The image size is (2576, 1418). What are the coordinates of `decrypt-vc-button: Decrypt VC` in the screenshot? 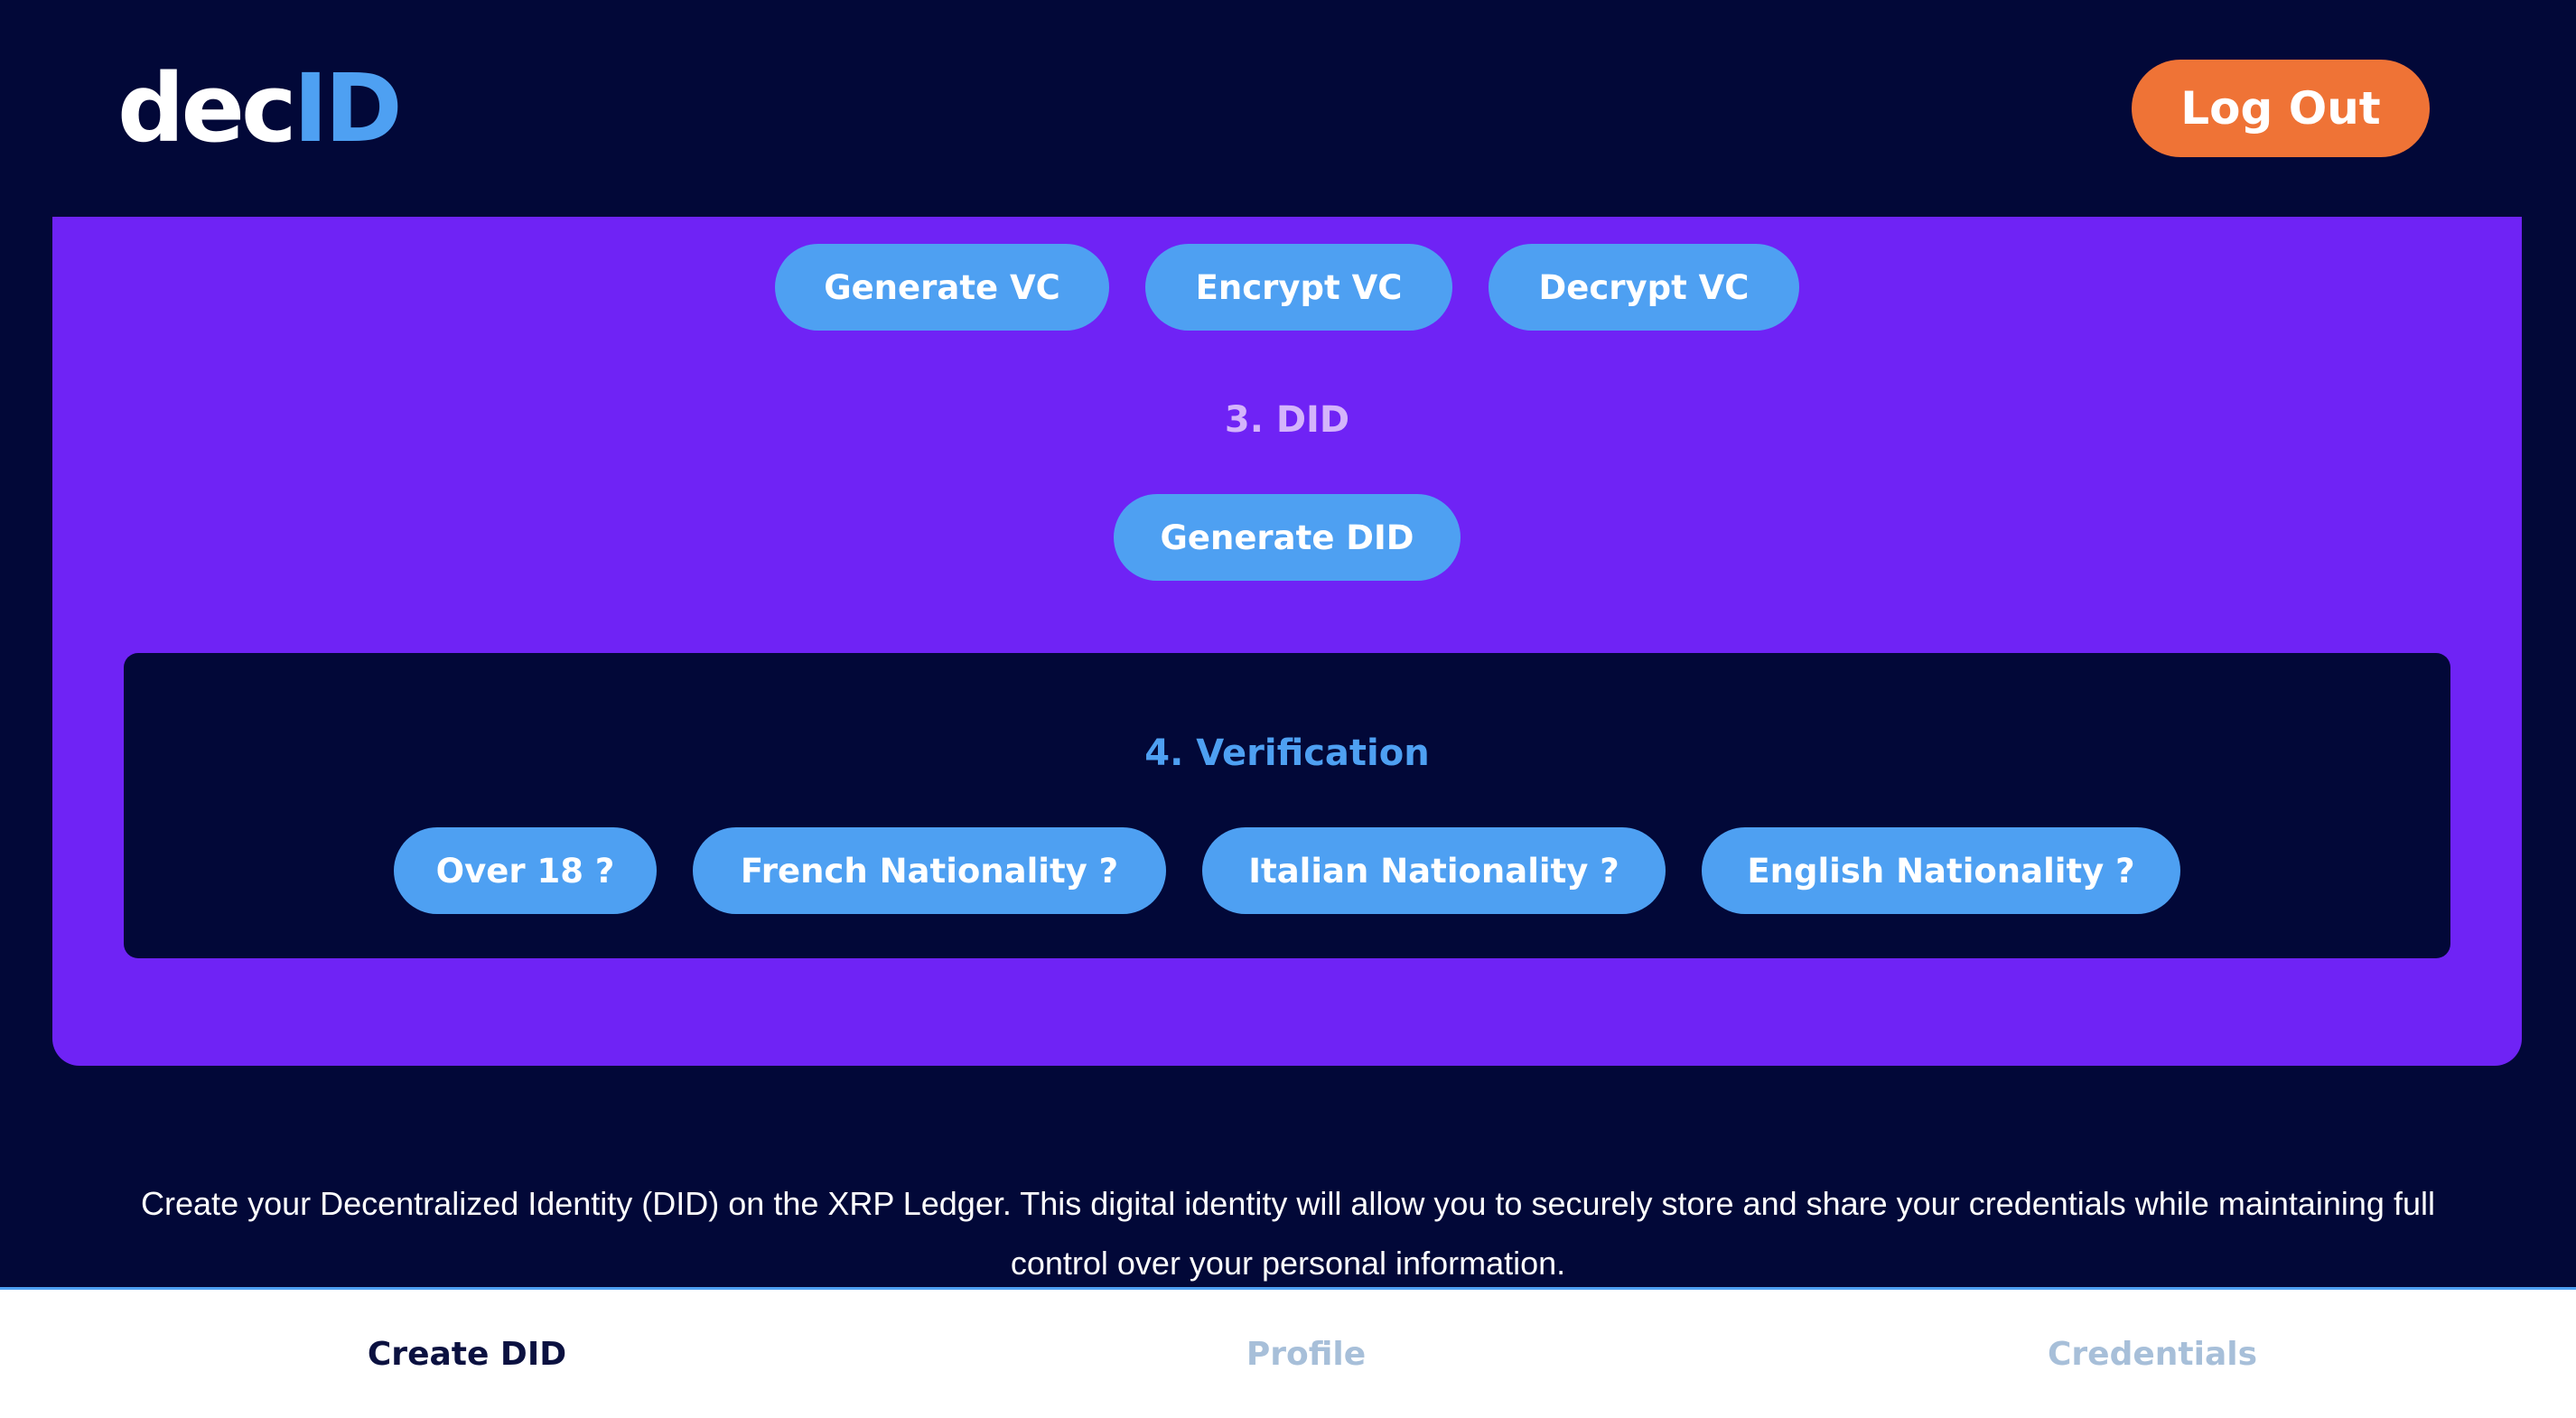 It's located at (1644, 287).